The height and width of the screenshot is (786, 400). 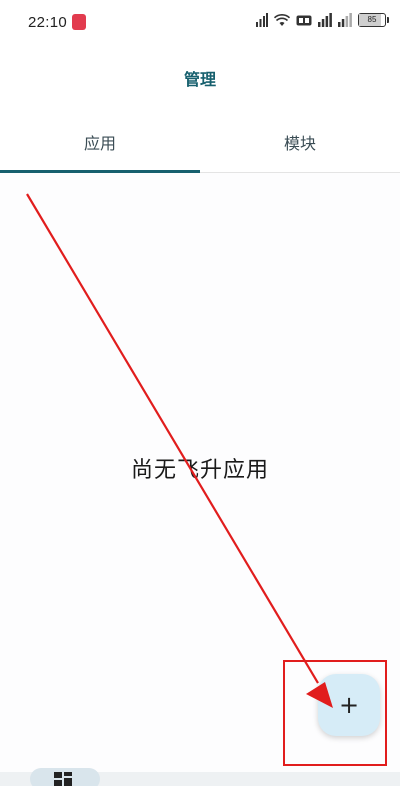 What do you see at coordinates (200, 22) in the screenshot?
I see `status-bar: 22:10 85` at bounding box center [200, 22].